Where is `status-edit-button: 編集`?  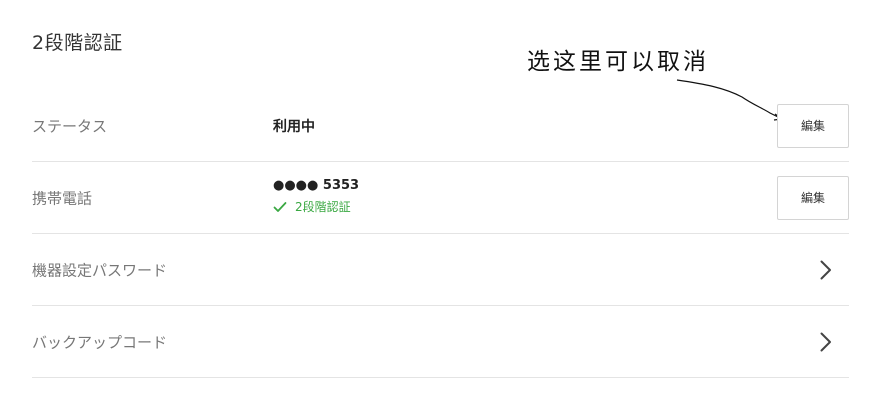
status-edit-button: 編集 is located at coordinates (813, 125).